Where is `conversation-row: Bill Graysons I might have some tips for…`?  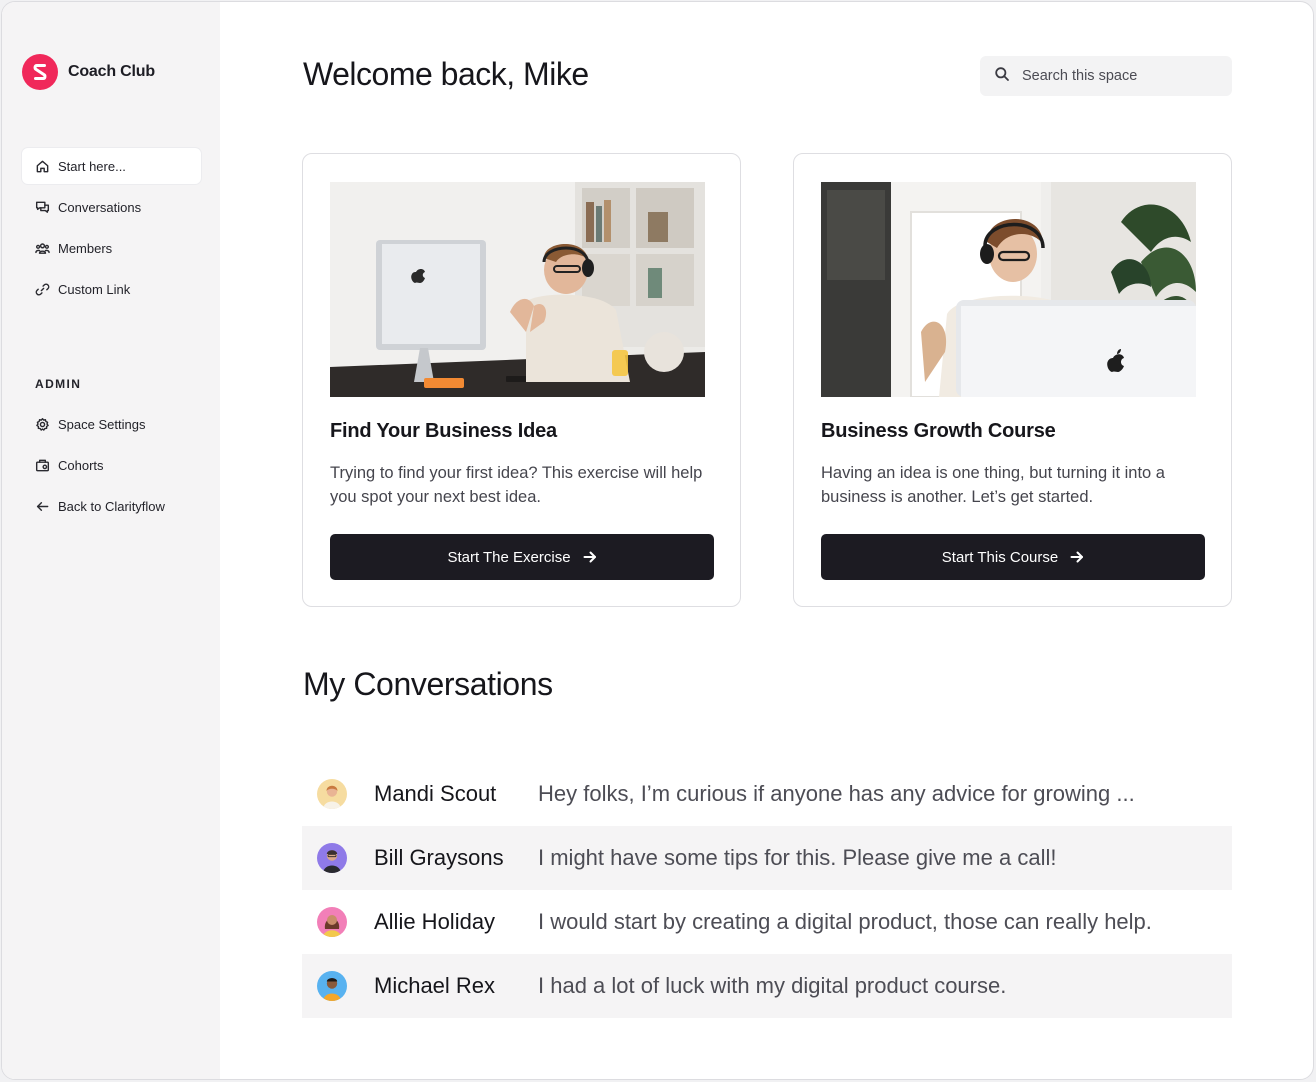 conversation-row: Bill Graysons I might have some tips for… is located at coordinates (767, 858).